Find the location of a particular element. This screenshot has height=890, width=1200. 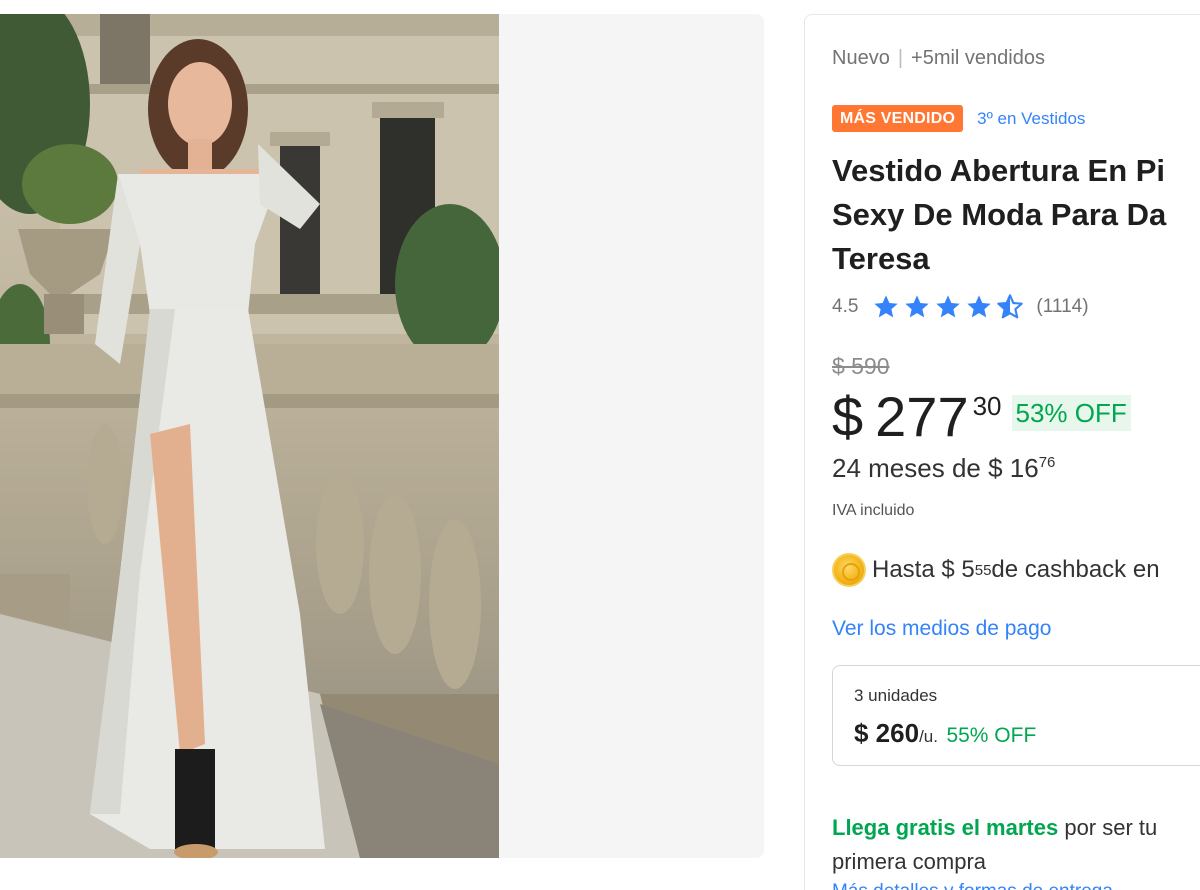

installments-text: 24 meses de $ 16 is located at coordinates (935, 468).